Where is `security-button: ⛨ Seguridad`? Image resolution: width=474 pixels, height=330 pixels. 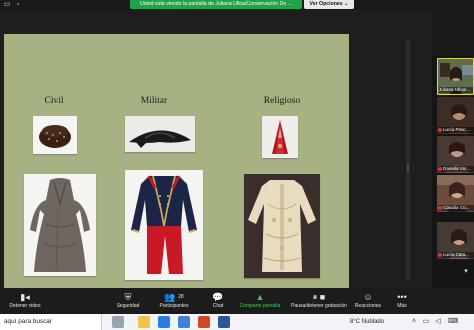 security-button: ⛨ Seguridad is located at coordinates (128, 302).